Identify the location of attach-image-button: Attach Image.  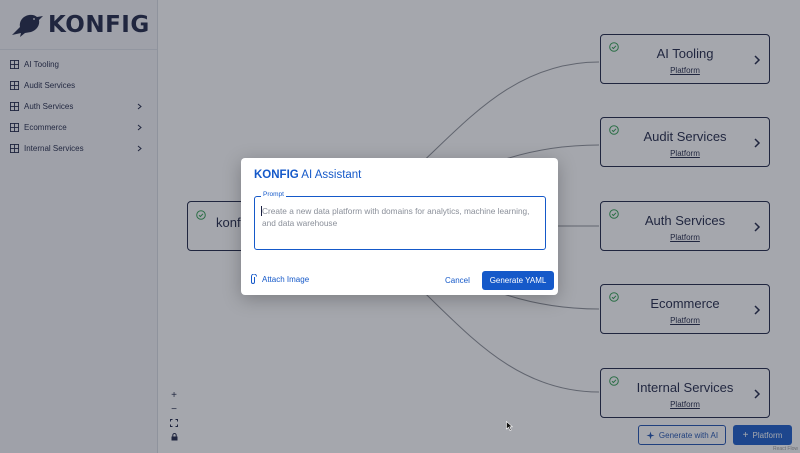
(279, 279).